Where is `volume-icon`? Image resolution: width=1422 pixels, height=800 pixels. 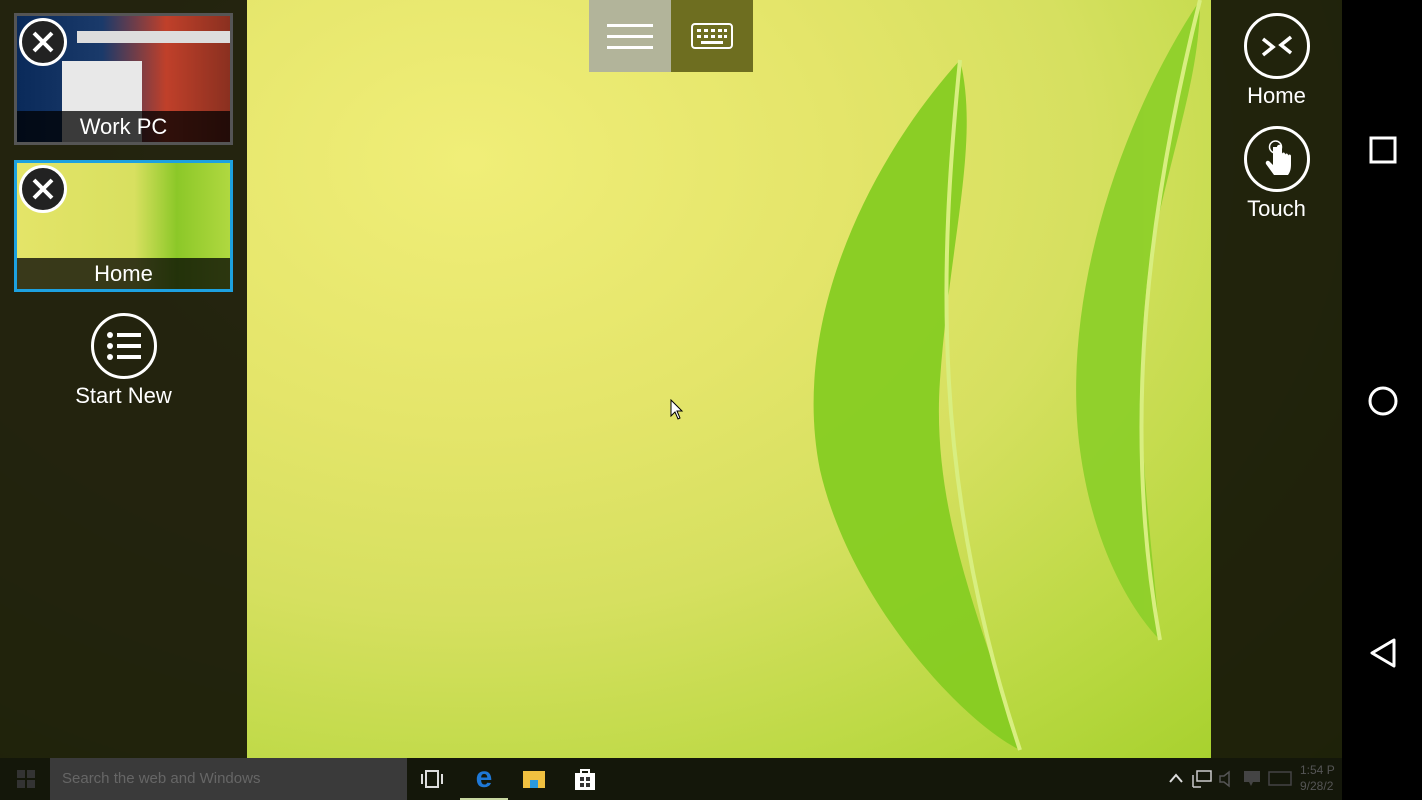
volume-icon is located at coordinates (1227, 779).